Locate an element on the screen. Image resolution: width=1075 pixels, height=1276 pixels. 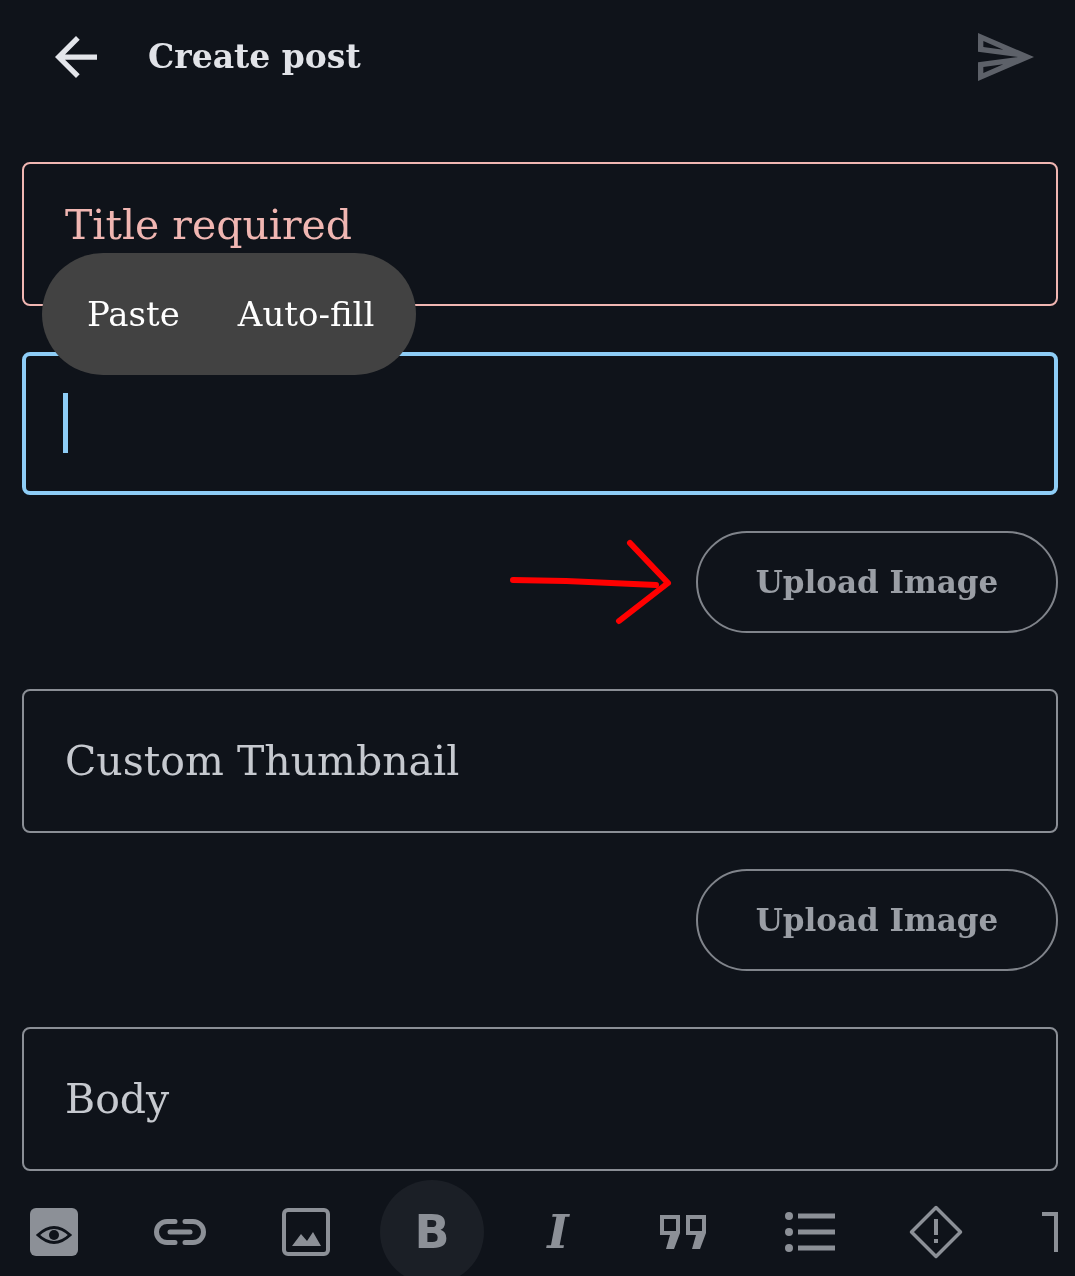
link-icon is located at coordinates (180, 1232).